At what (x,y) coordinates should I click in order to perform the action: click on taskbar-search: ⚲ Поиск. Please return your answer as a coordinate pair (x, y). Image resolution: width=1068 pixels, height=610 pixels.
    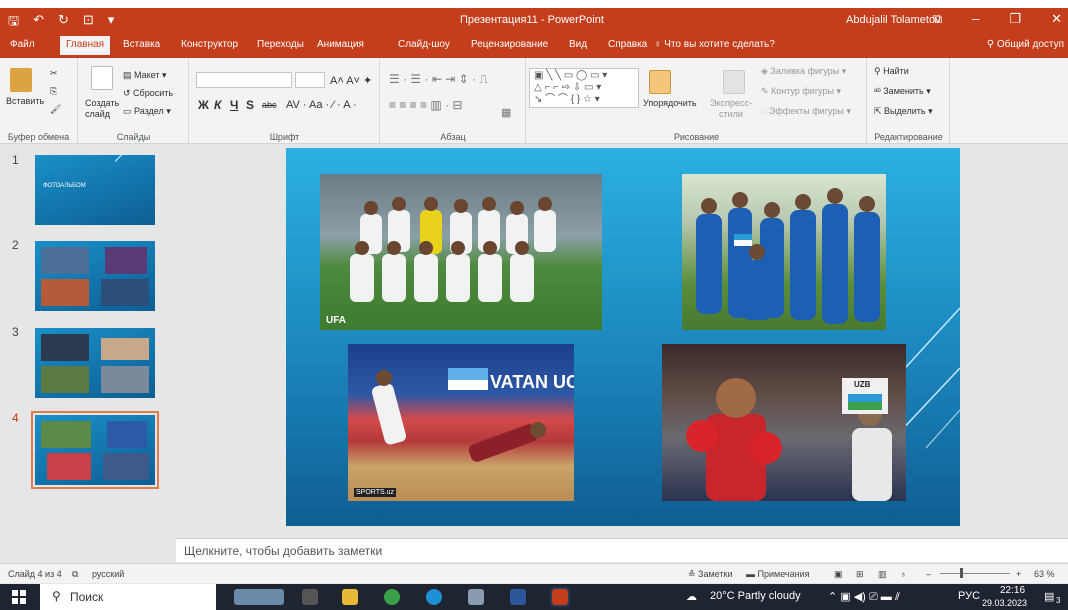
    Looking at the image, I should click on (128, 597).